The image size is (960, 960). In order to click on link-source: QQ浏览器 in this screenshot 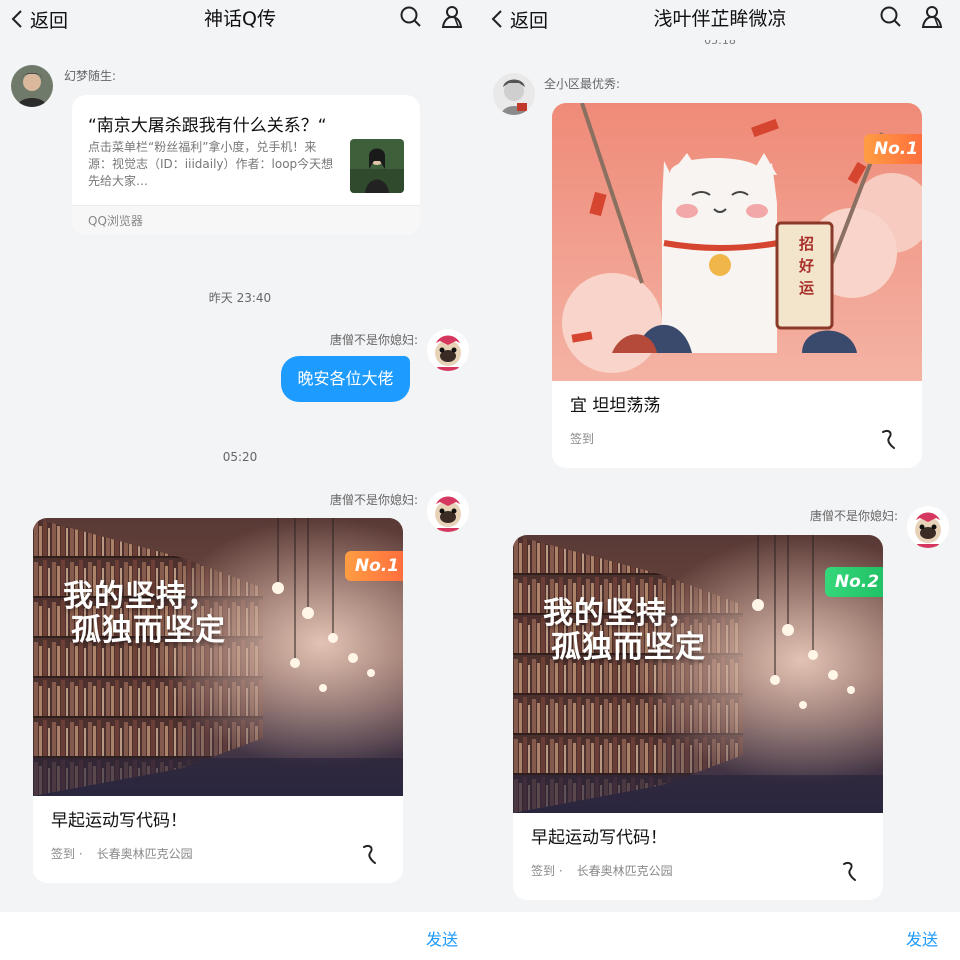, I will do `click(115, 221)`.